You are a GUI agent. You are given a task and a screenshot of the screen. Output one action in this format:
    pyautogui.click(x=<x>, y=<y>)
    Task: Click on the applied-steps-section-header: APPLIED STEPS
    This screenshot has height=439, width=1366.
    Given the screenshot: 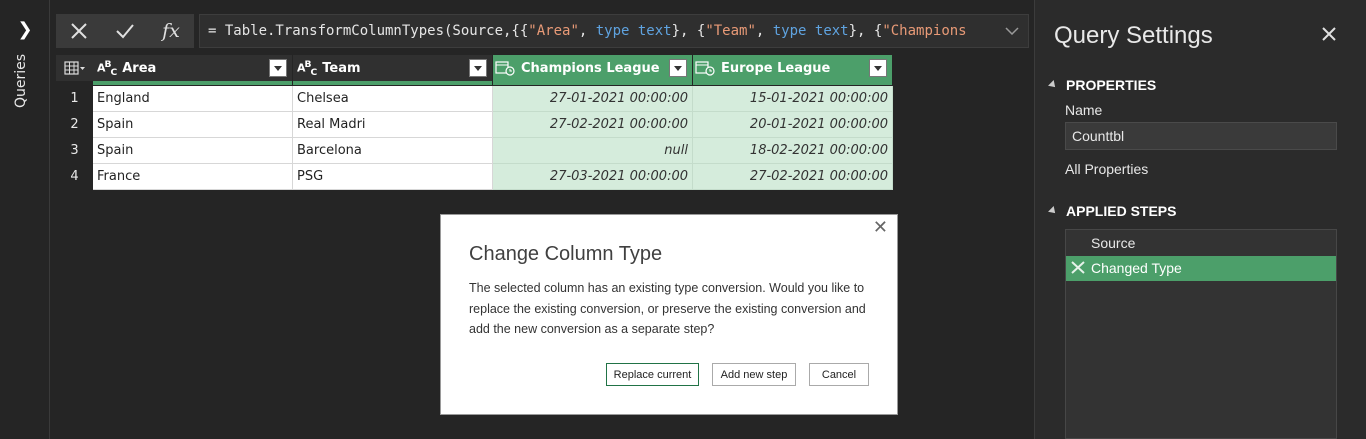 What is the action you would take?
    pyautogui.click(x=1112, y=211)
    